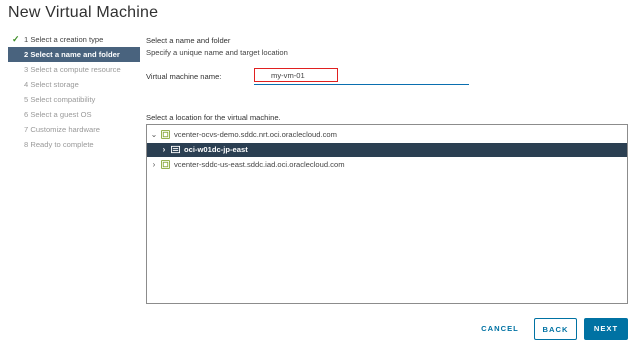 Image resolution: width=641 pixels, height=351 pixels. I want to click on step-customize-hardware: 7 Customize hardware, so click(74, 129).